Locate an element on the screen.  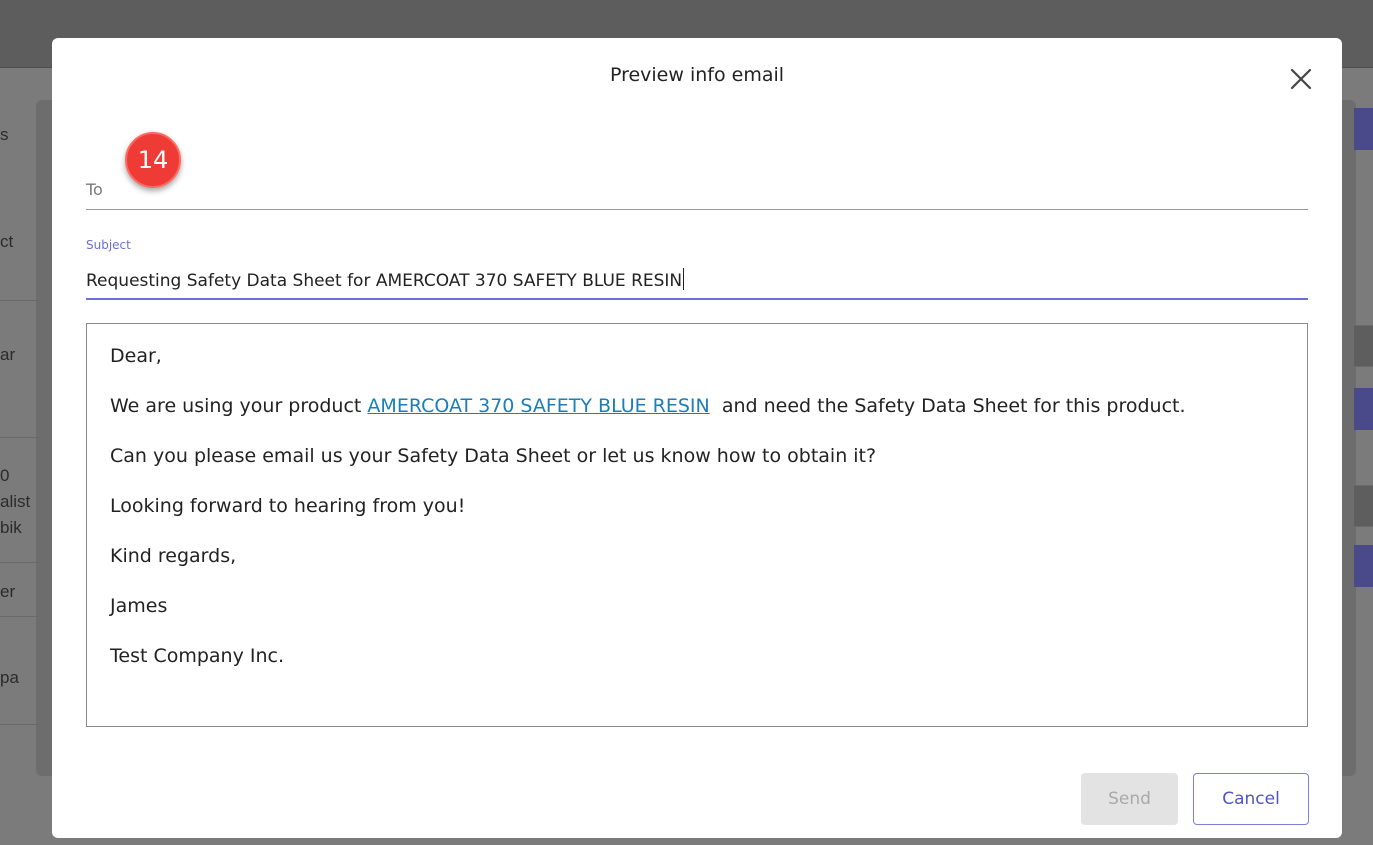
to-field: To is located at coordinates (697, 190).